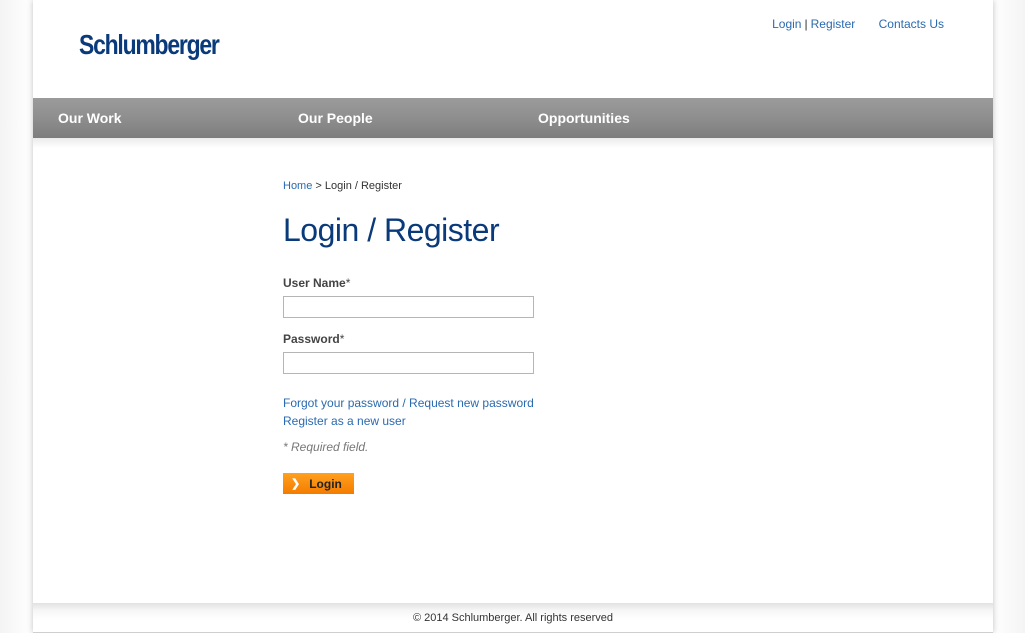 This screenshot has width=1025, height=633. I want to click on register-link: Register, so click(833, 24).